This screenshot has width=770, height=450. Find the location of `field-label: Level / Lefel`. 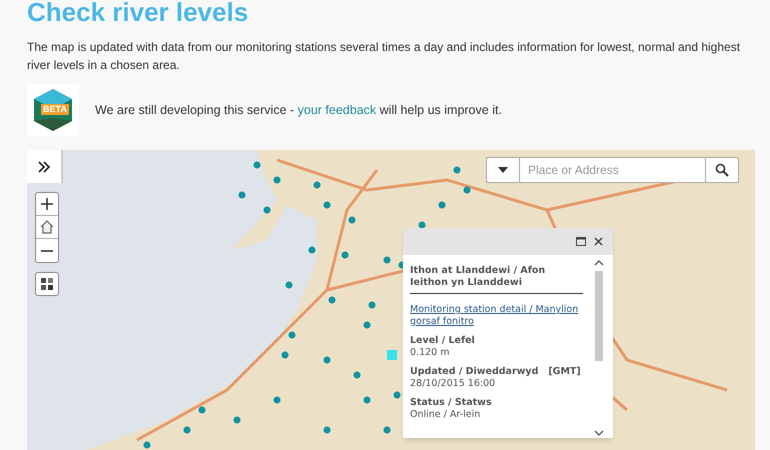

field-label: Level / Lefel is located at coordinates (443, 341).